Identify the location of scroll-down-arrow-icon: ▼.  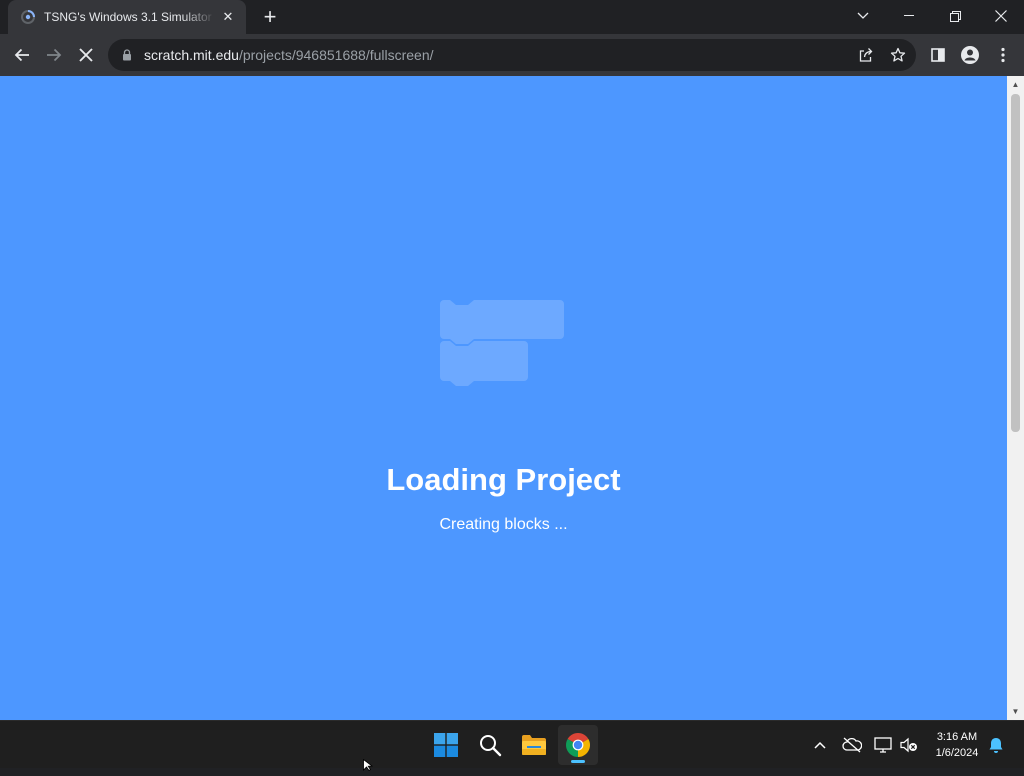
(1015, 711).